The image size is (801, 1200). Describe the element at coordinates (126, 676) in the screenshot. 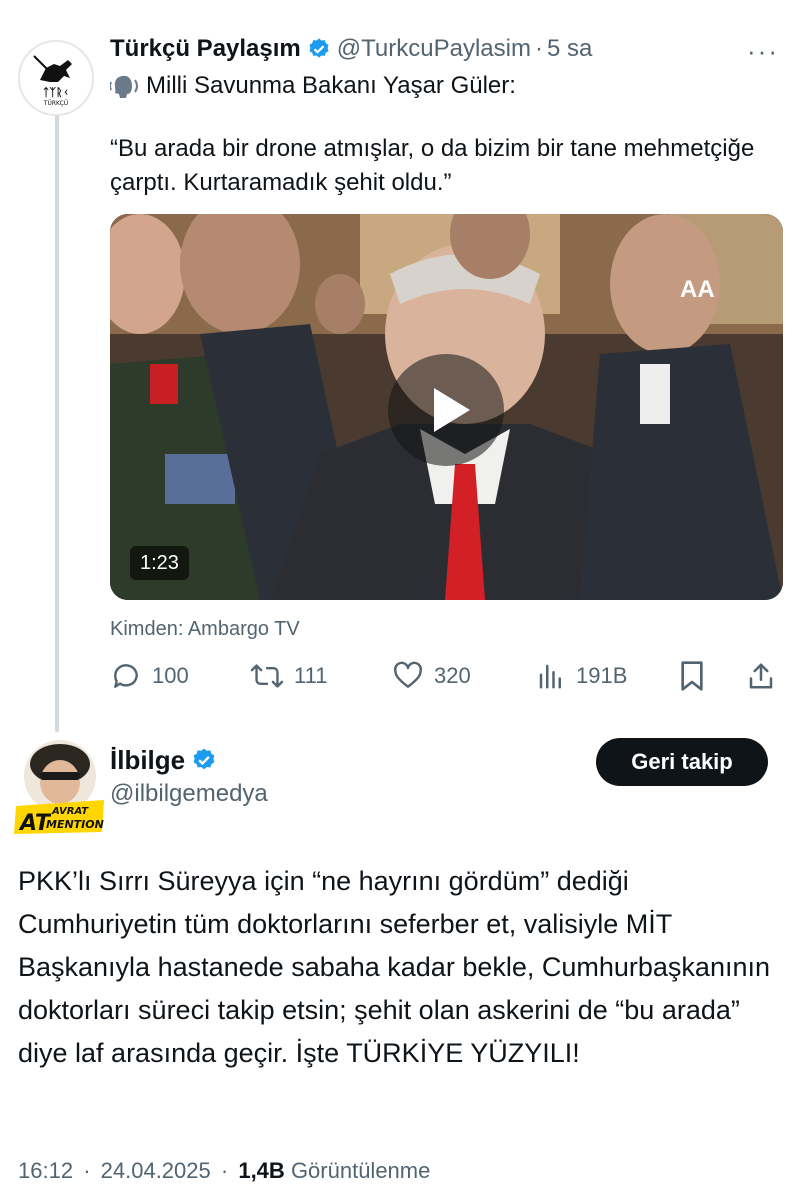

I see `reply-icon` at that location.